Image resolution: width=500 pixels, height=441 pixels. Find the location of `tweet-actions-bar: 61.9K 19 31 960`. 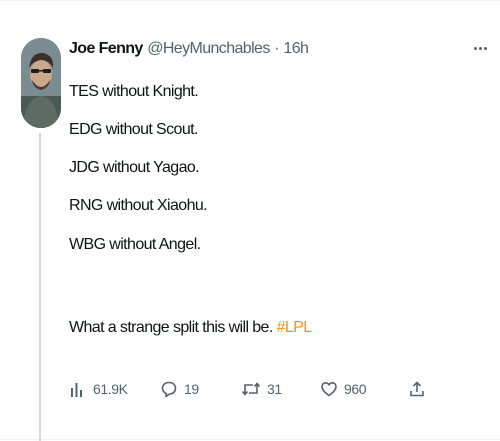

tweet-actions-bar: 61.9K 19 31 960 is located at coordinates (249, 389).